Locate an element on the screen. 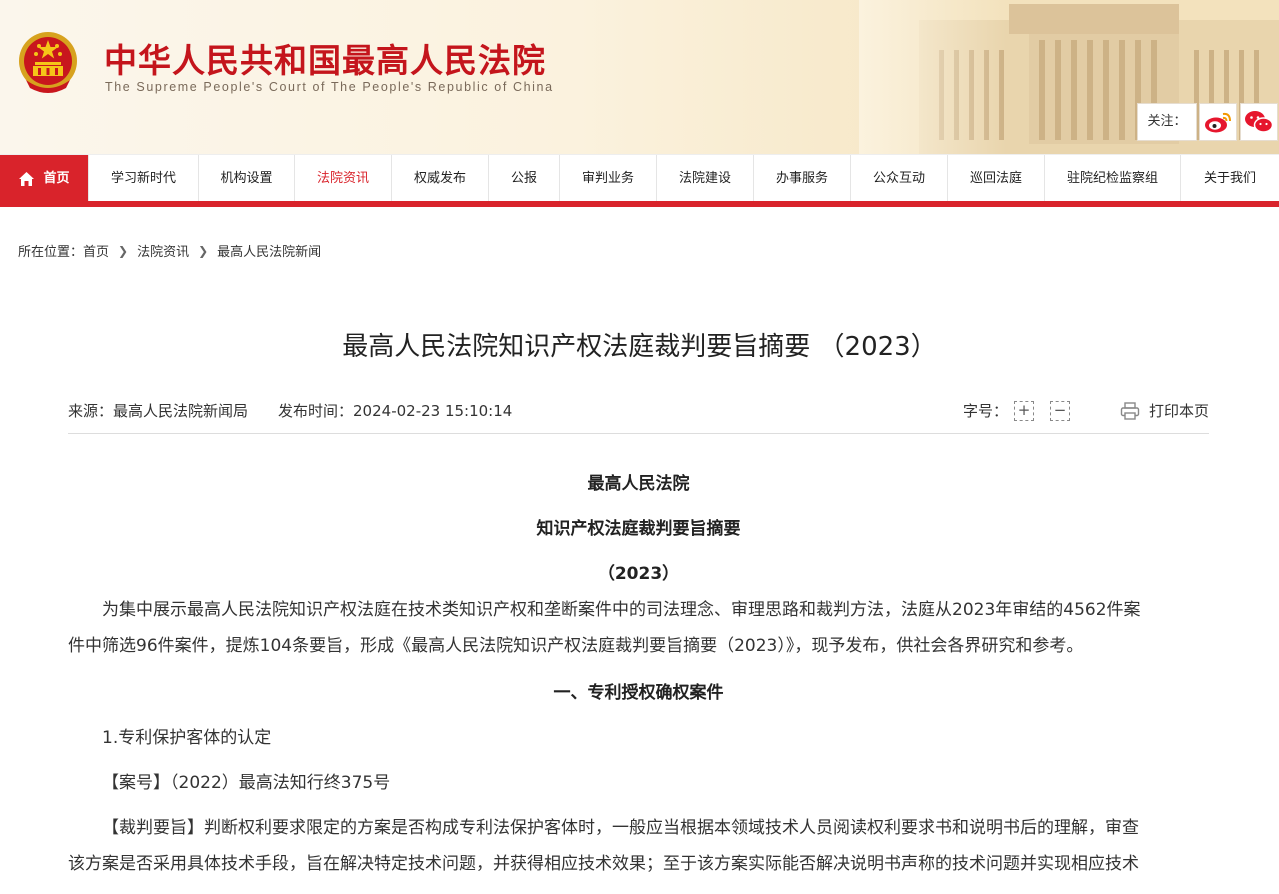 This screenshot has height=894, width=1279. print-label: 打印本页 is located at coordinates (1178, 411).